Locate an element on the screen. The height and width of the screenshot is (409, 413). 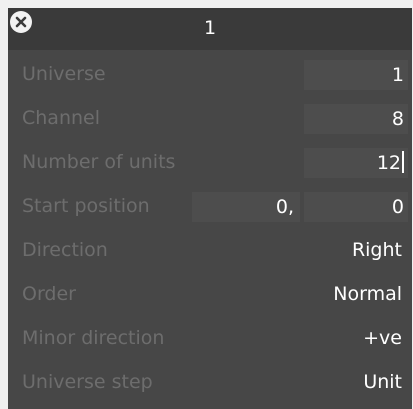
direction-select: Right is located at coordinates (377, 250).